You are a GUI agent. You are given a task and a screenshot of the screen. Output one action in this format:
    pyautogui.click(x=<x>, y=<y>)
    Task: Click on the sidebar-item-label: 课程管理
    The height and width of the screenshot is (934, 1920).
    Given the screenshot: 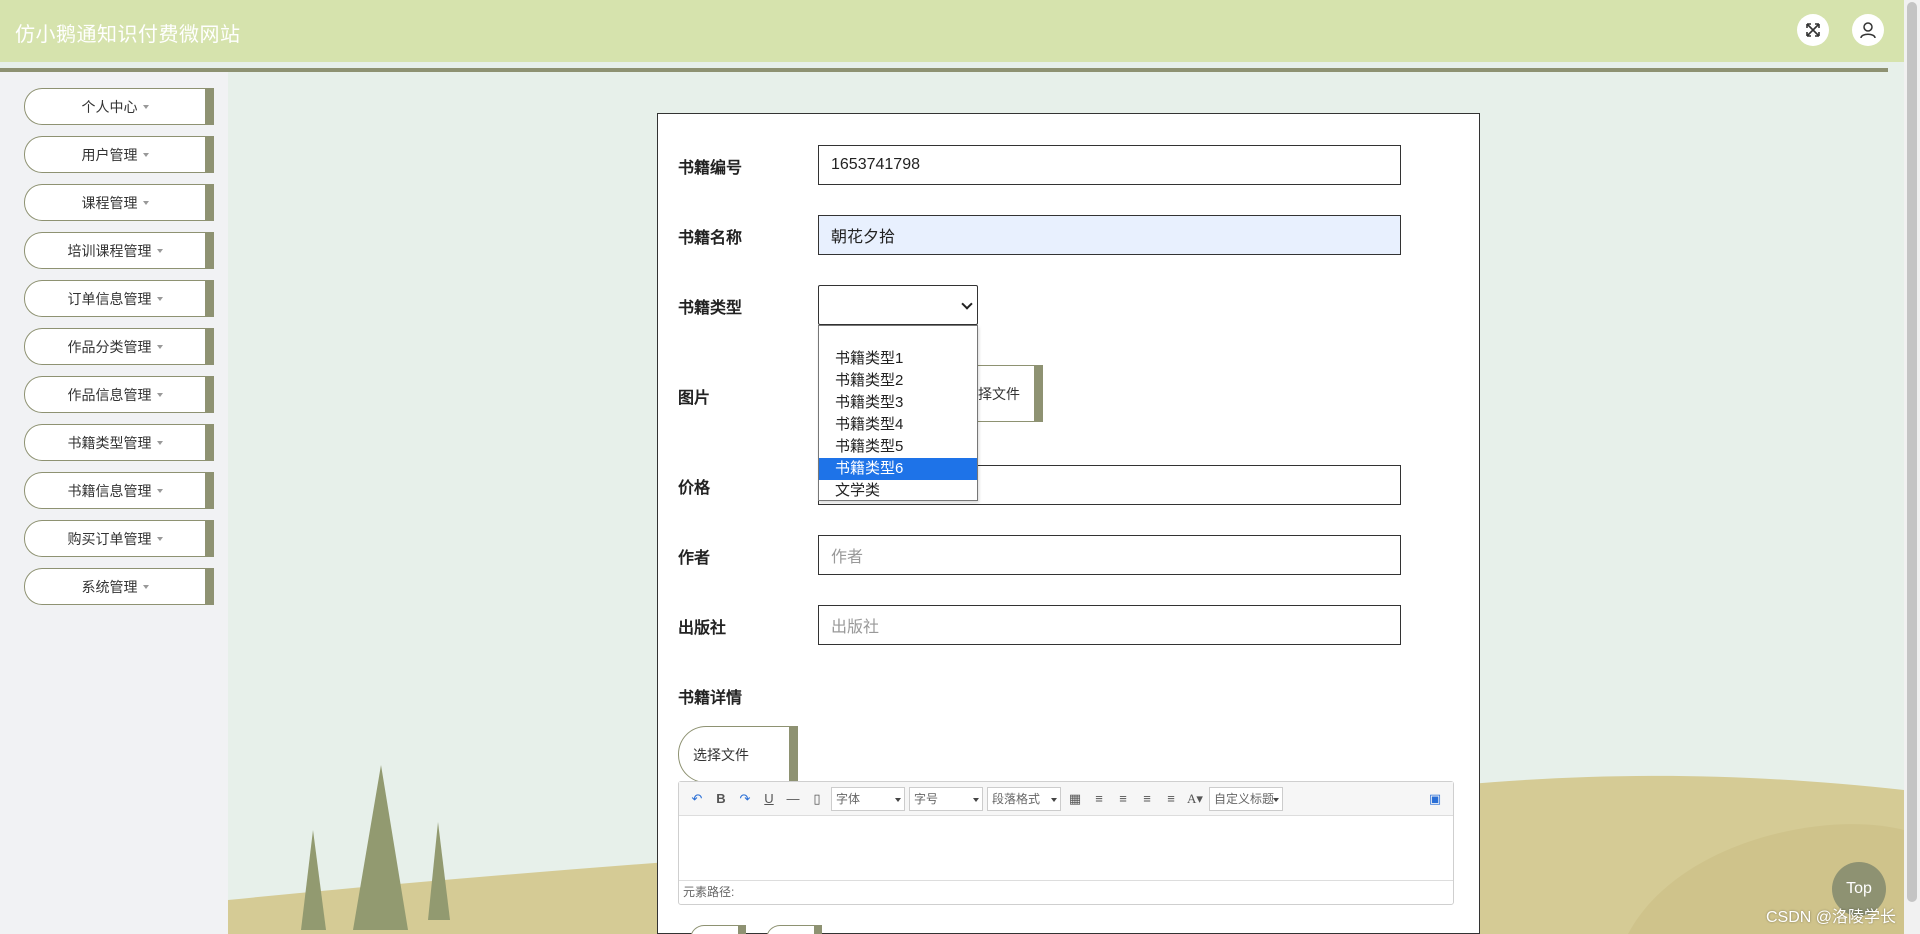 What is the action you would take?
    pyautogui.click(x=109, y=202)
    